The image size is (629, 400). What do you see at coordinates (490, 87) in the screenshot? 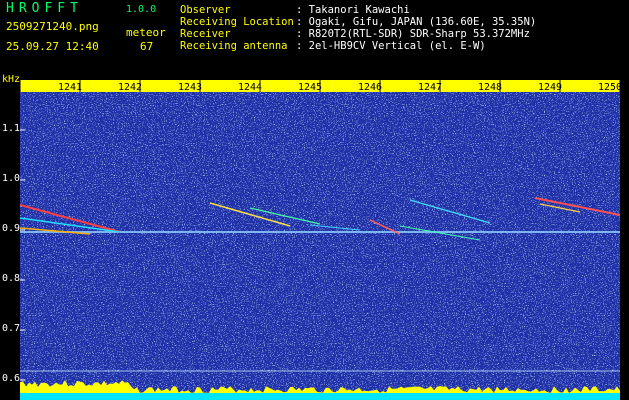
I see `time-tick-label: 1248` at bounding box center [490, 87].